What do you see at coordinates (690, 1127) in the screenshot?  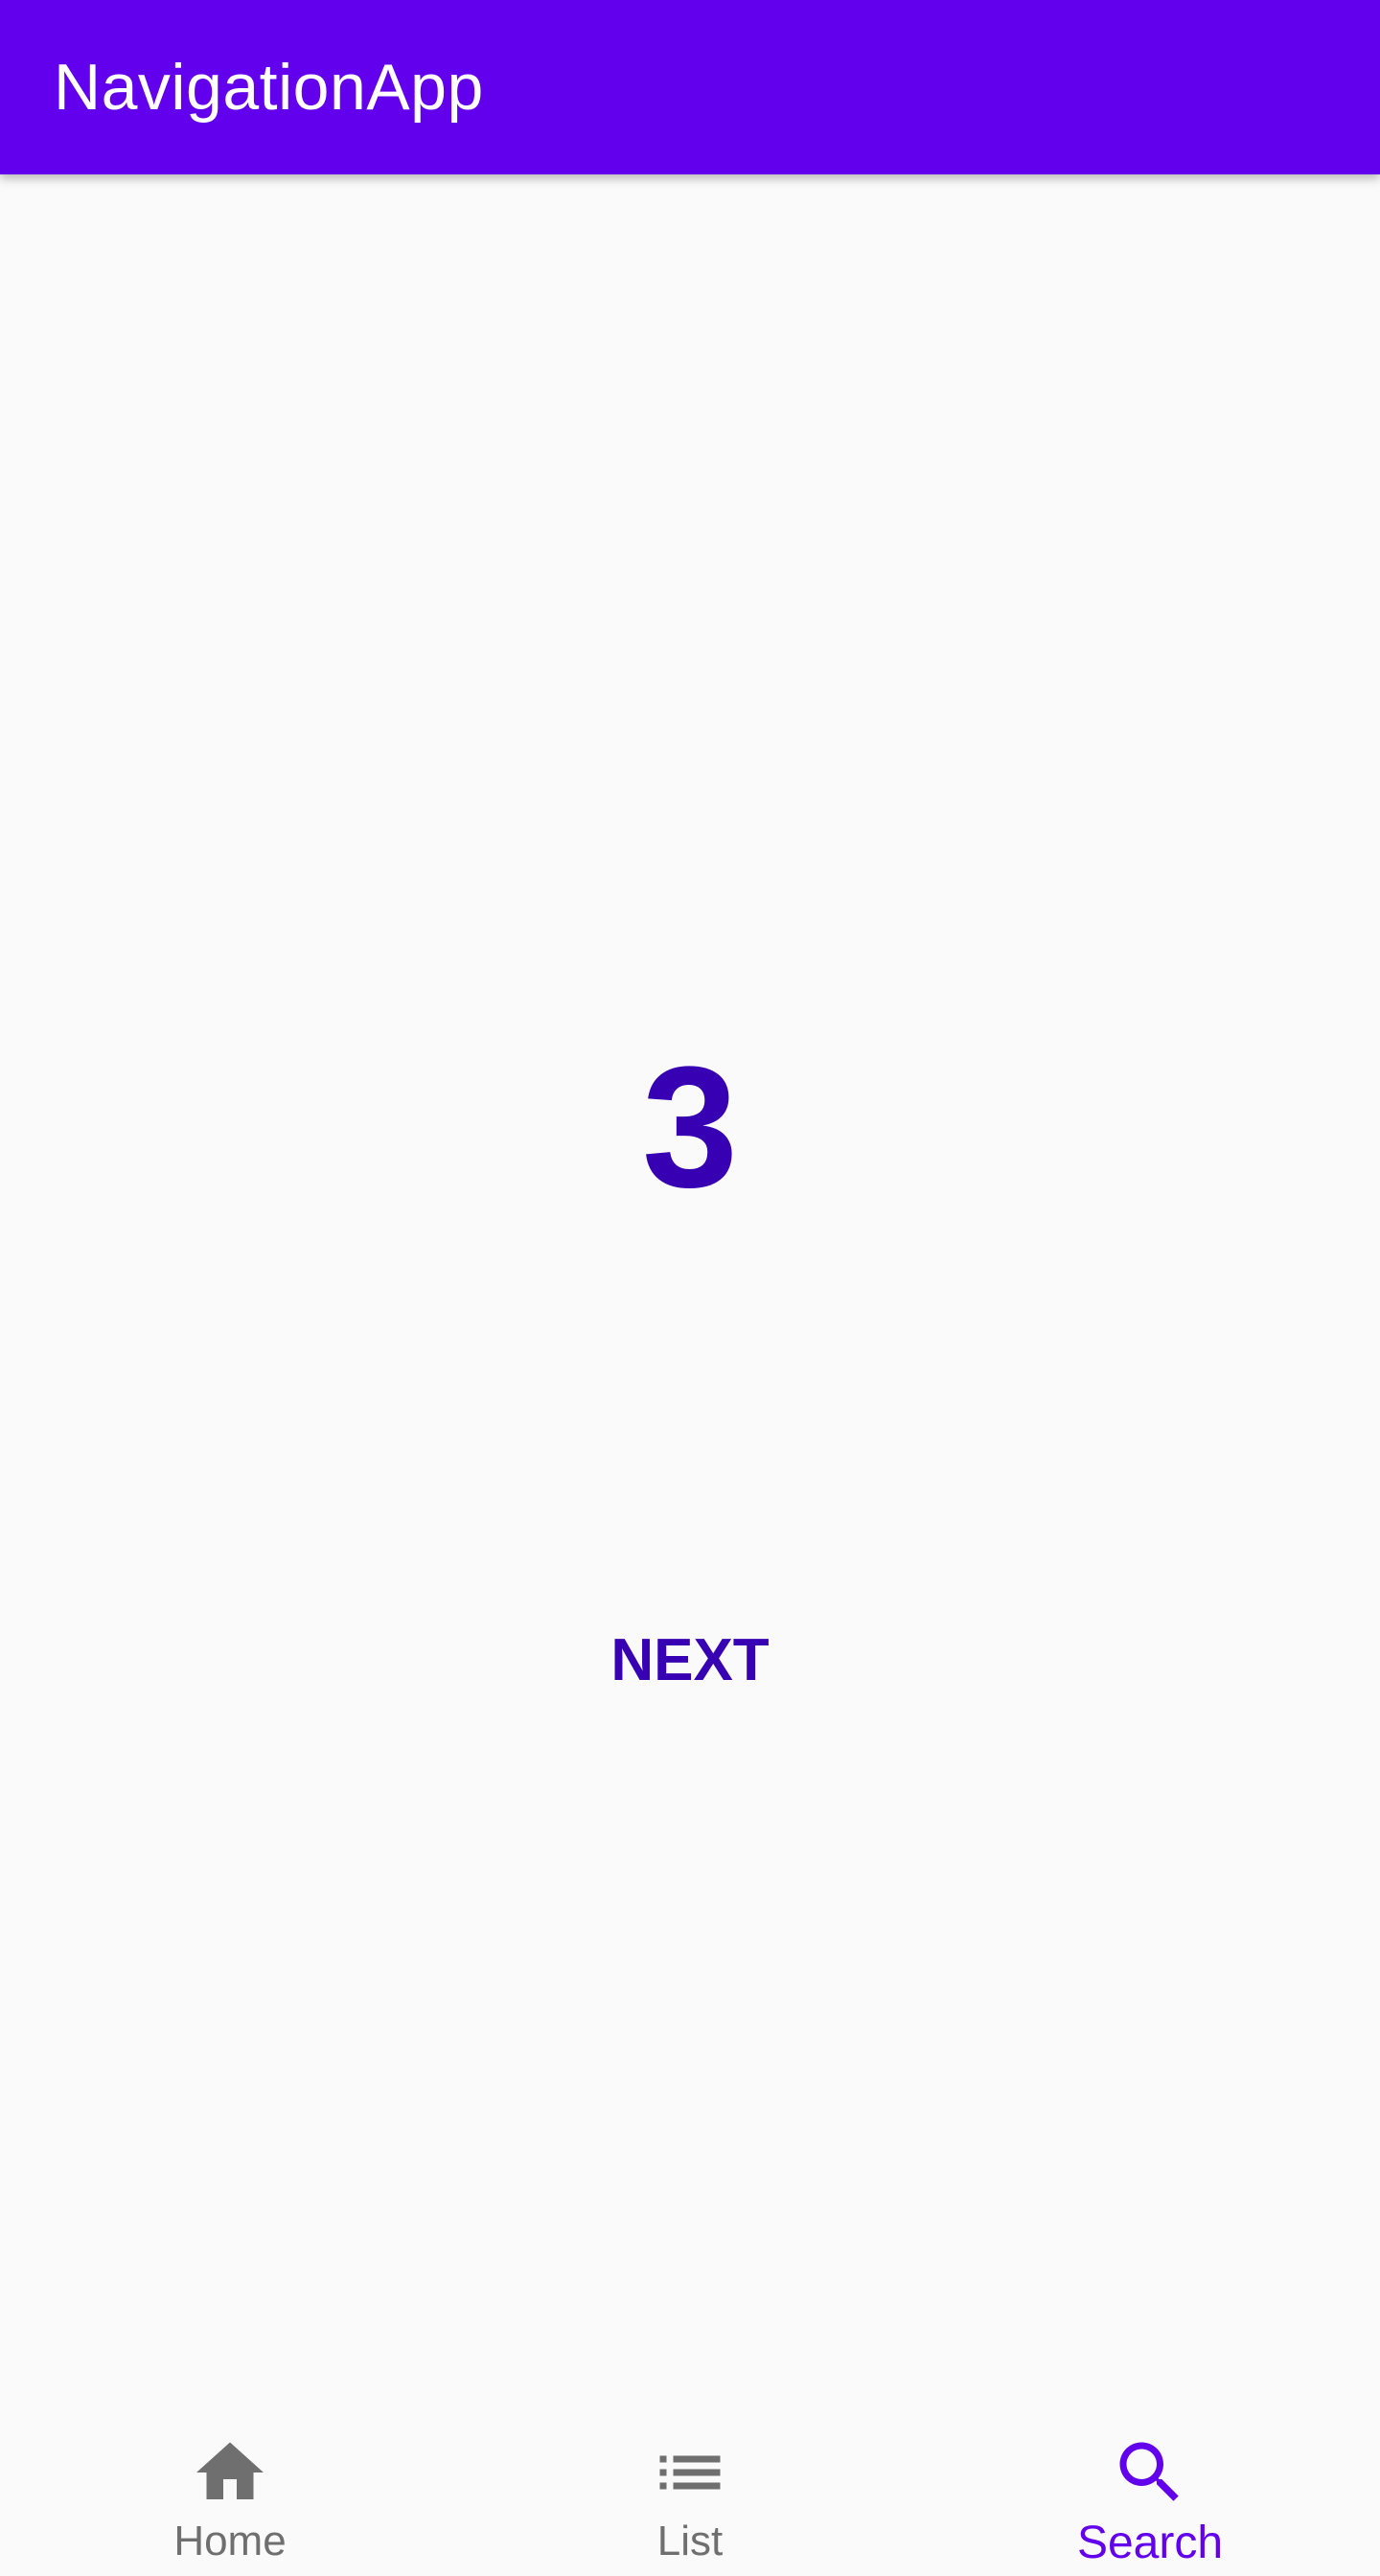 I see `counter-value: 3` at bounding box center [690, 1127].